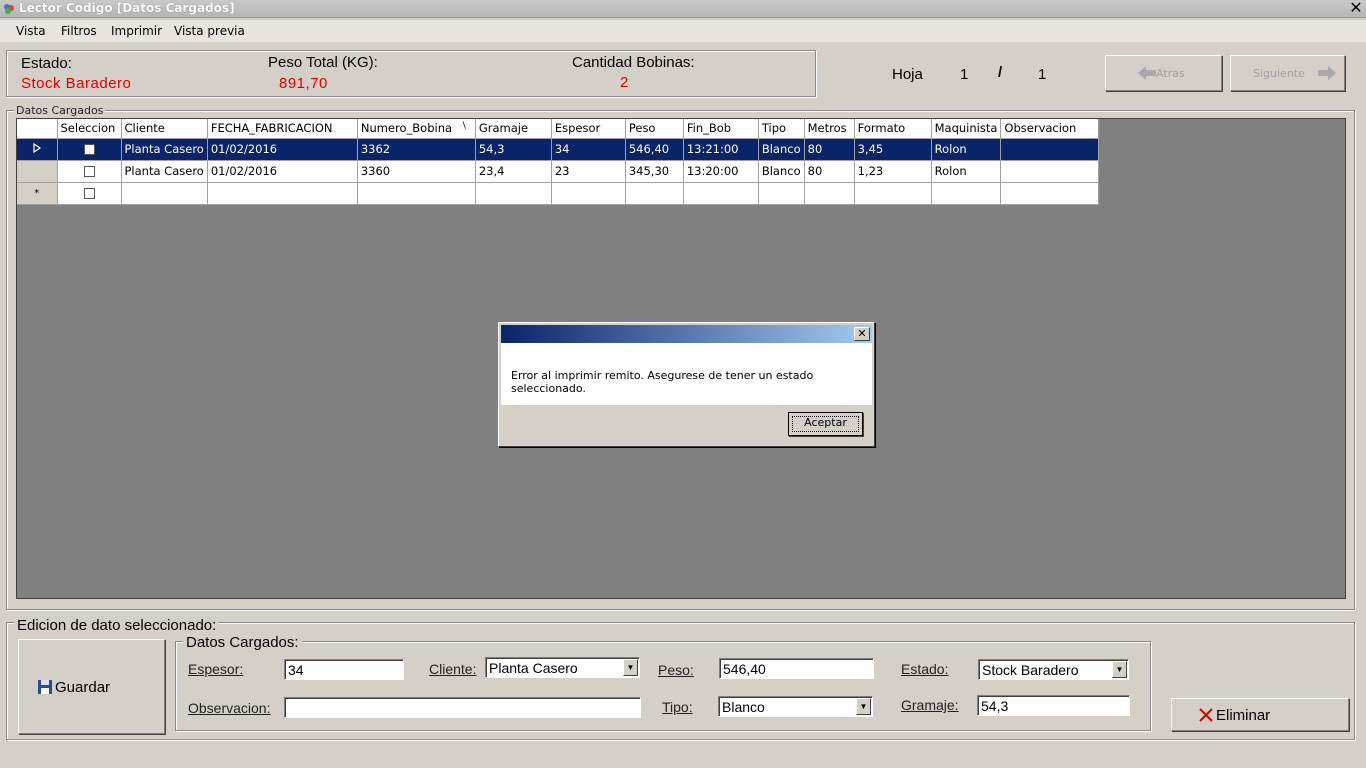 The width and height of the screenshot is (1366, 768). I want to click on col-header-cliente: Cliente, so click(164, 129).